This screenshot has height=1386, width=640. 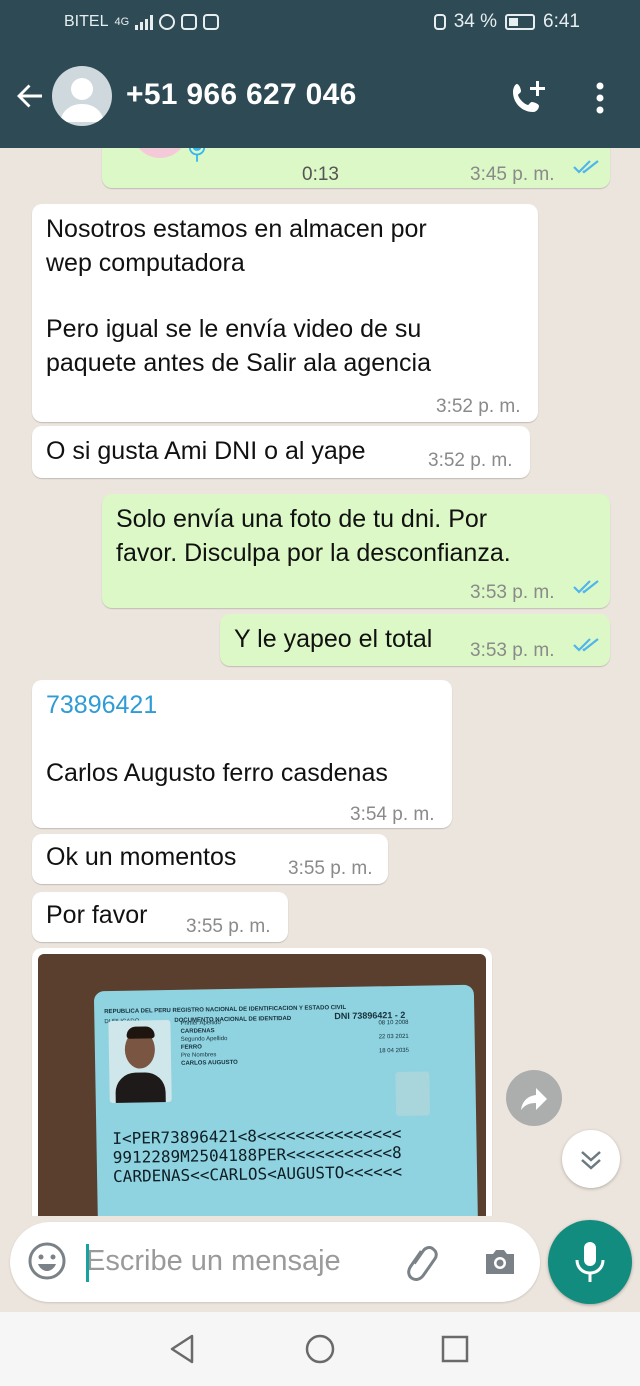 What do you see at coordinates (145, 263) in the screenshot?
I see `message-line: wep computadora` at bounding box center [145, 263].